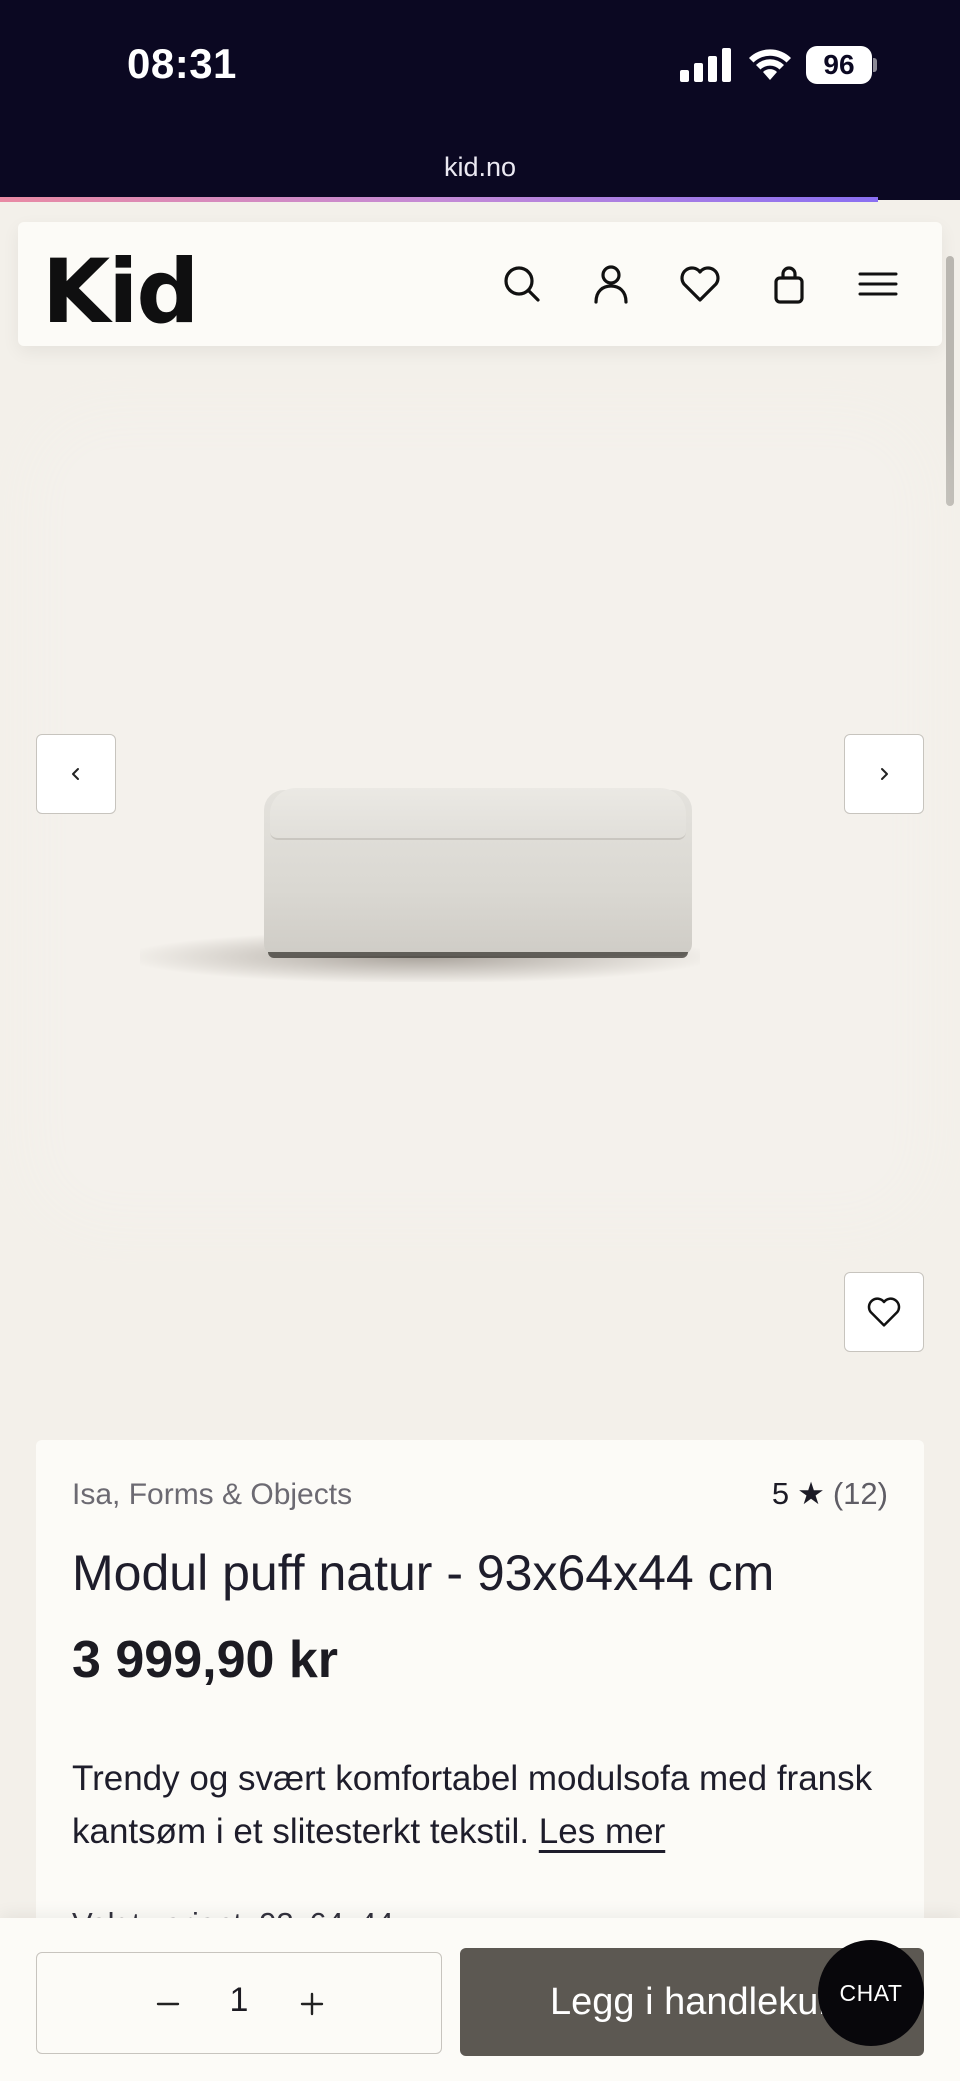 Image resolution: width=960 pixels, height=2081 pixels. I want to click on quantity-decrease-button, so click(168, 2004).